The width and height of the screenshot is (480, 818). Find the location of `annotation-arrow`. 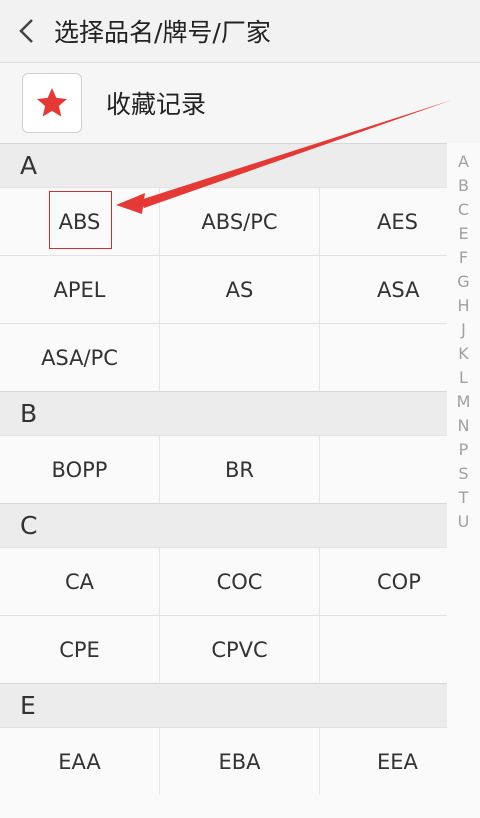

annotation-arrow is located at coordinates (284, 157).